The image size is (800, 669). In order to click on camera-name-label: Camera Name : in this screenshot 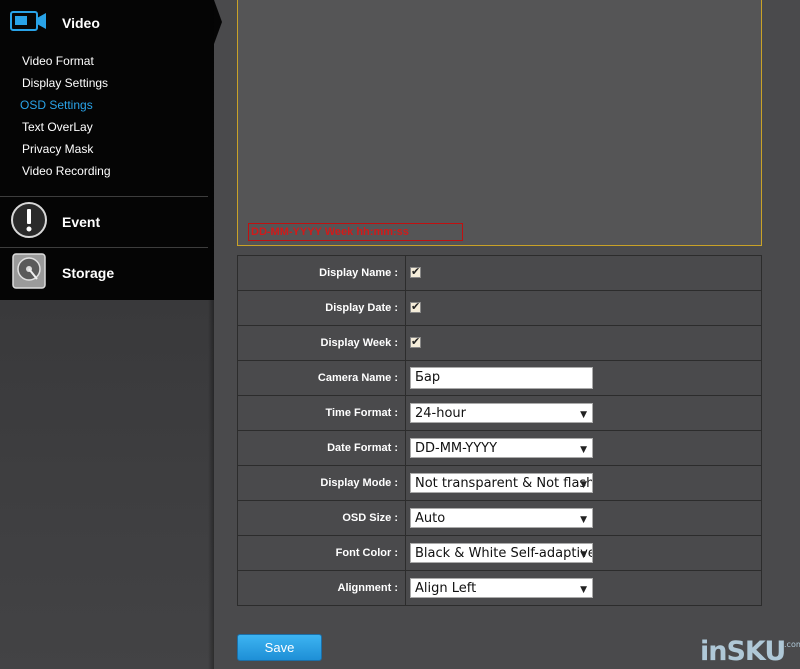, I will do `click(321, 378)`.